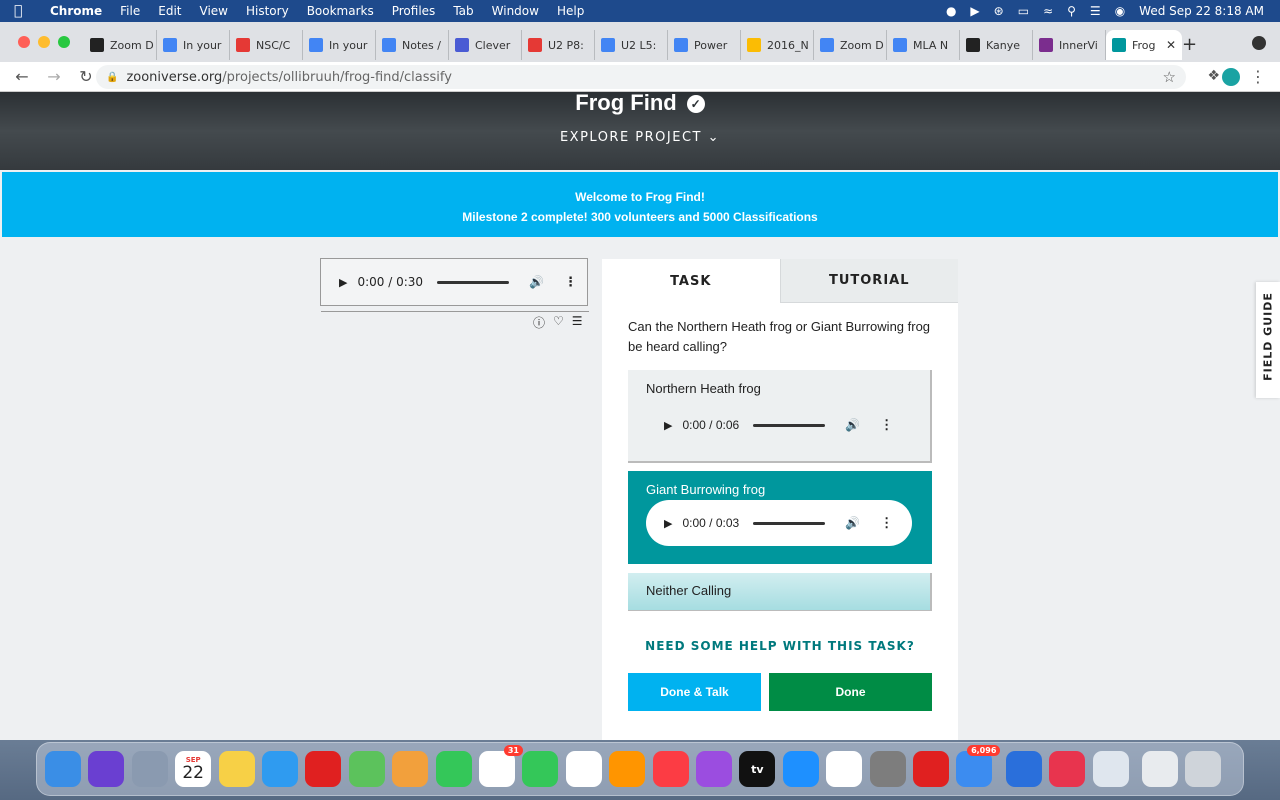 Image resolution: width=1280 pixels, height=800 pixels. Describe the element at coordinates (169, 11) in the screenshot. I see `menu-edit: Edit` at that location.